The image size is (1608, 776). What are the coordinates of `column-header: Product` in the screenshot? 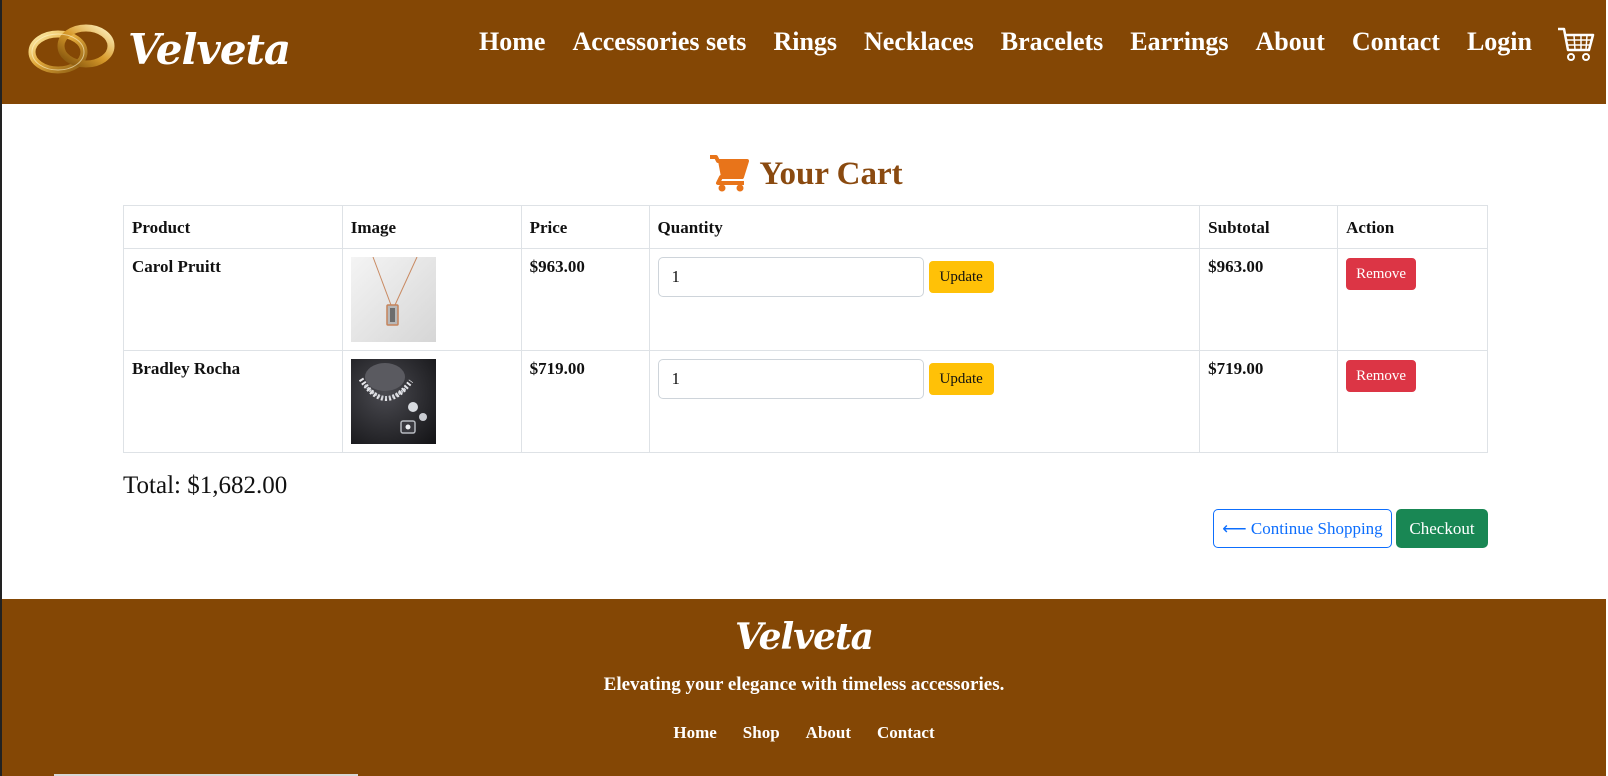 It's located at (233, 227).